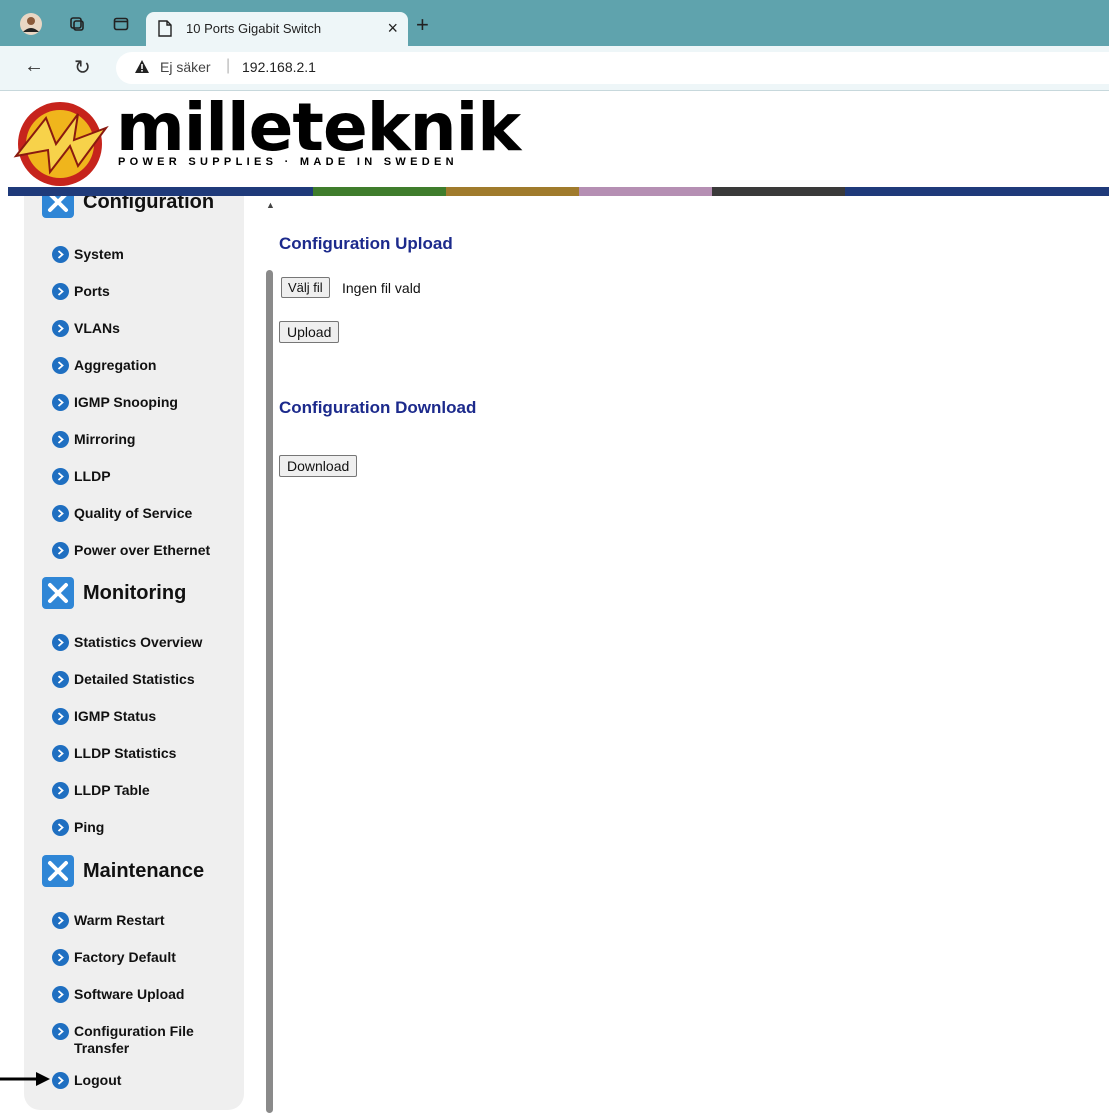  Describe the element at coordinates (114, 957) in the screenshot. I see `sidebar-item-factory-default: Factory Default` at that location.